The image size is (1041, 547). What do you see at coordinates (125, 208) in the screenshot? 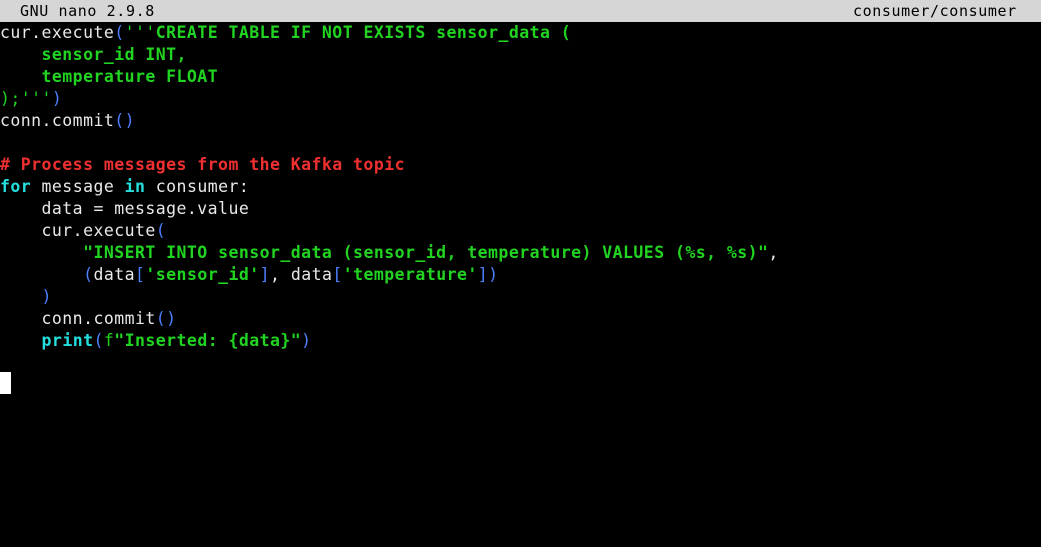
I see `code-token: data = message.value` at bounding box center [125, 208].